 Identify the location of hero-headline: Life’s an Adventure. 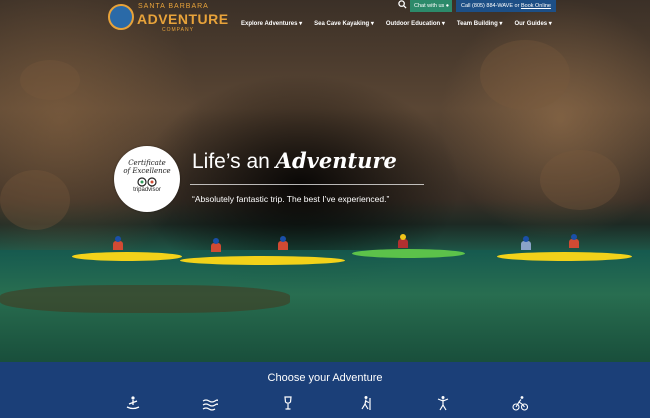
(294, 160).